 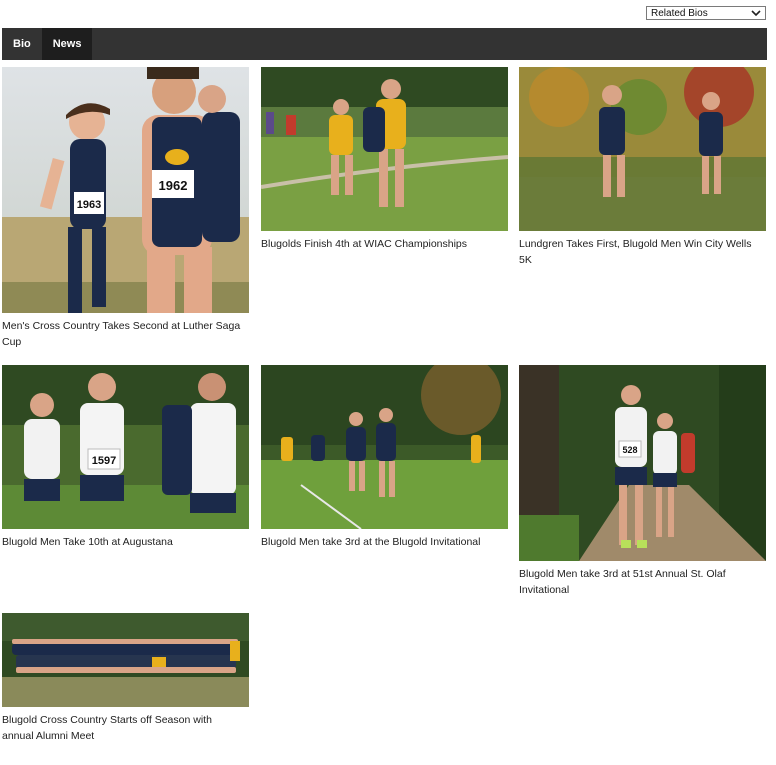 What do you see at coordinates (22, 44) in the screenshot?
I see `tab-bio: Bio` at bounding box center [22, 44].